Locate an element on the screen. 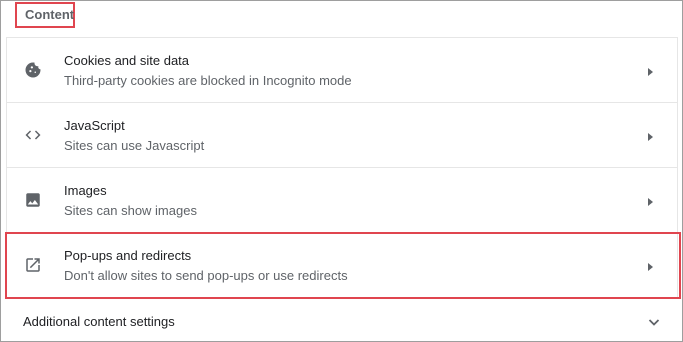 The width and height of the screenshot is (683, 342). cookie-icon is located at coordinates (33, 70).